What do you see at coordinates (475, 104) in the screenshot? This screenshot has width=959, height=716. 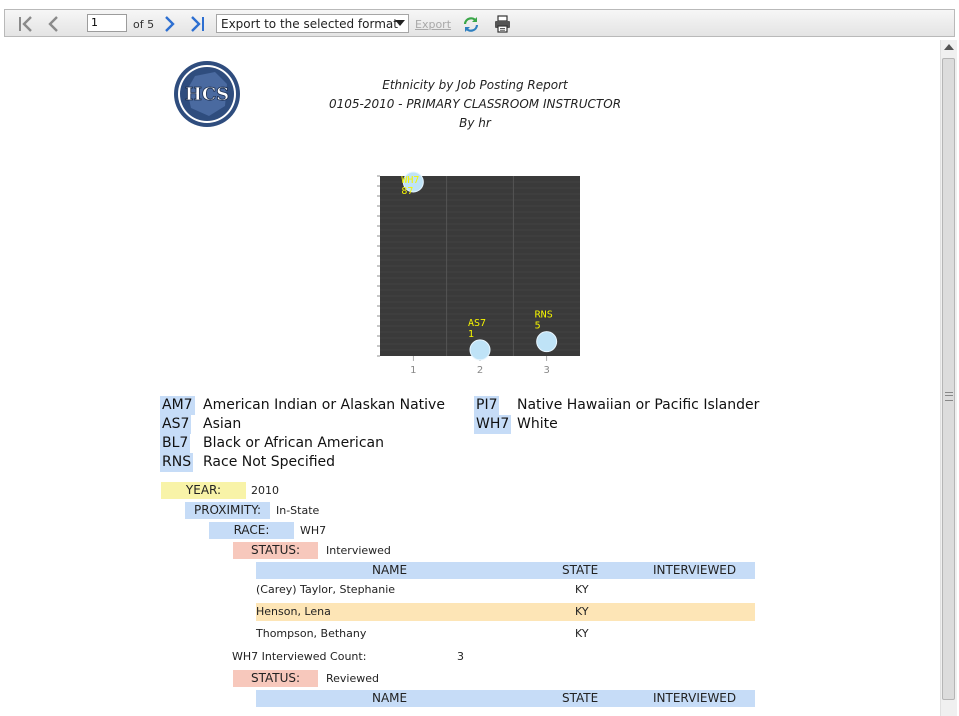 I see `report-subtitle: 0105-2010 - PRIMARY CLASSROOM INSTRUCTOR` at bounding box center [475, 104].